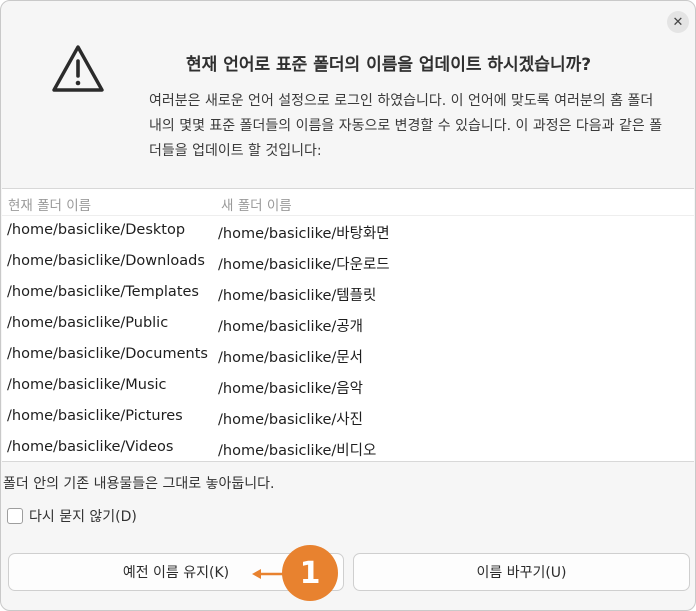  What do you see at coordinates (290, 358) in the screenshot?
I see `new-folder-cell: /home/basiclike/문서` at bounding box center [290, 358].